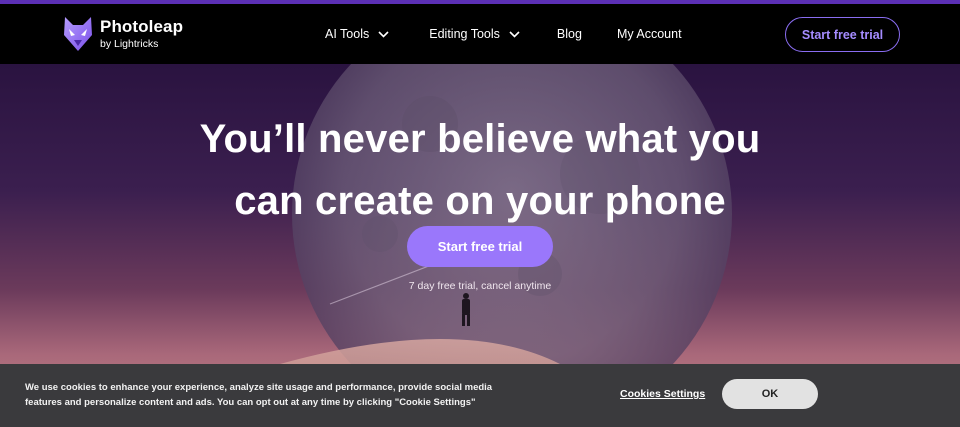 The width and height of the screenshot is (960, 427). I want to click on nav-item-label: AI Tools, so click(347, 34).